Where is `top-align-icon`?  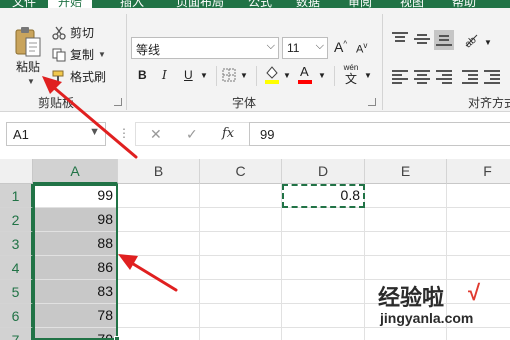 top-align-icon is located at coordinates (400, 39).